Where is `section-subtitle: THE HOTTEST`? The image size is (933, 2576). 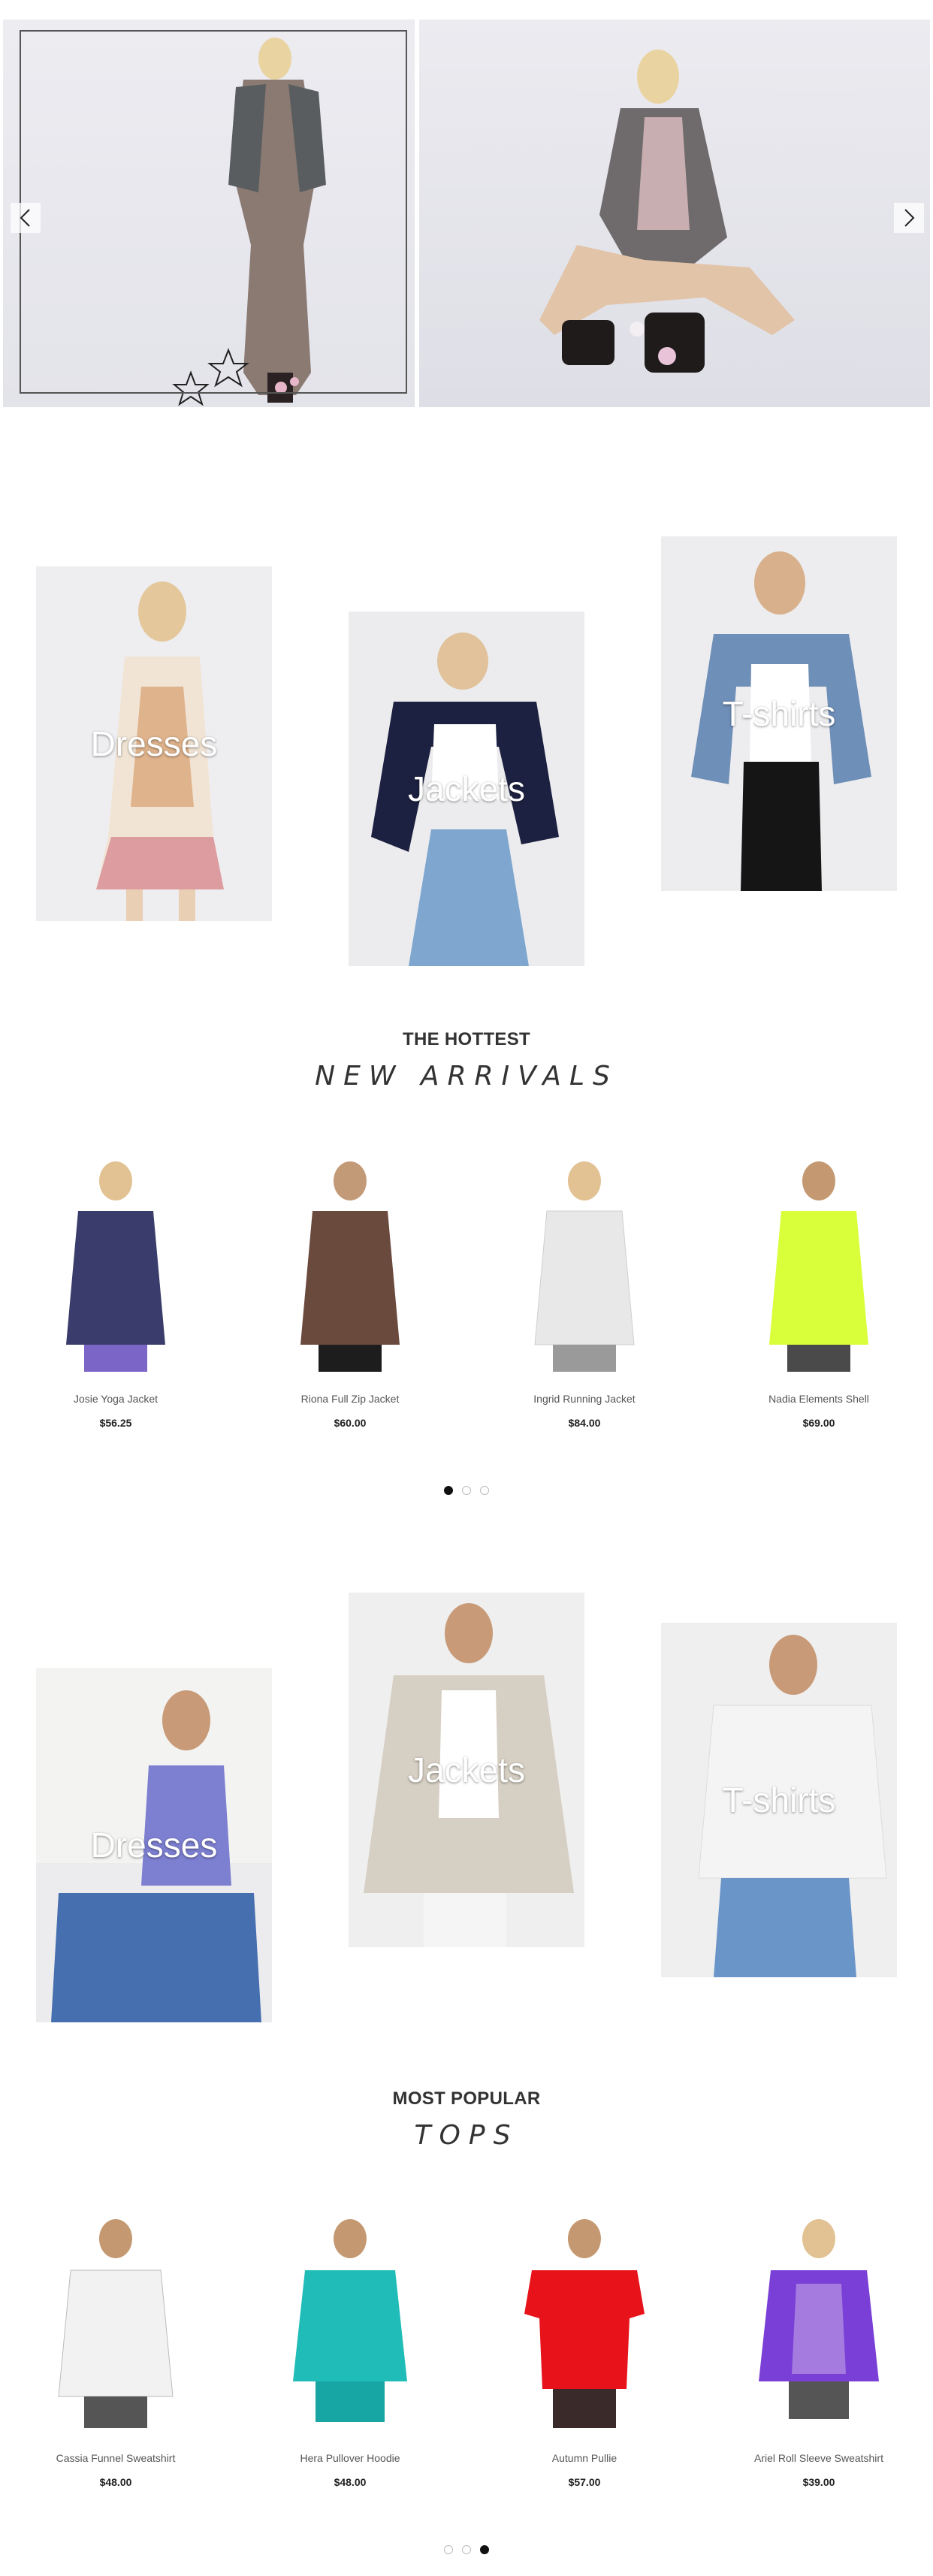
section-subtitle: THE HOTTEST is located at coordinates (466, 1039).